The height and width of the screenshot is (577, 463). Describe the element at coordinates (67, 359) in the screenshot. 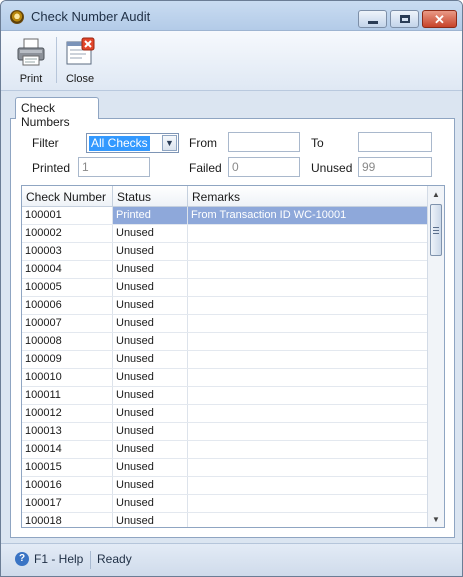

I see `check-number-cell: 100009` at that location.